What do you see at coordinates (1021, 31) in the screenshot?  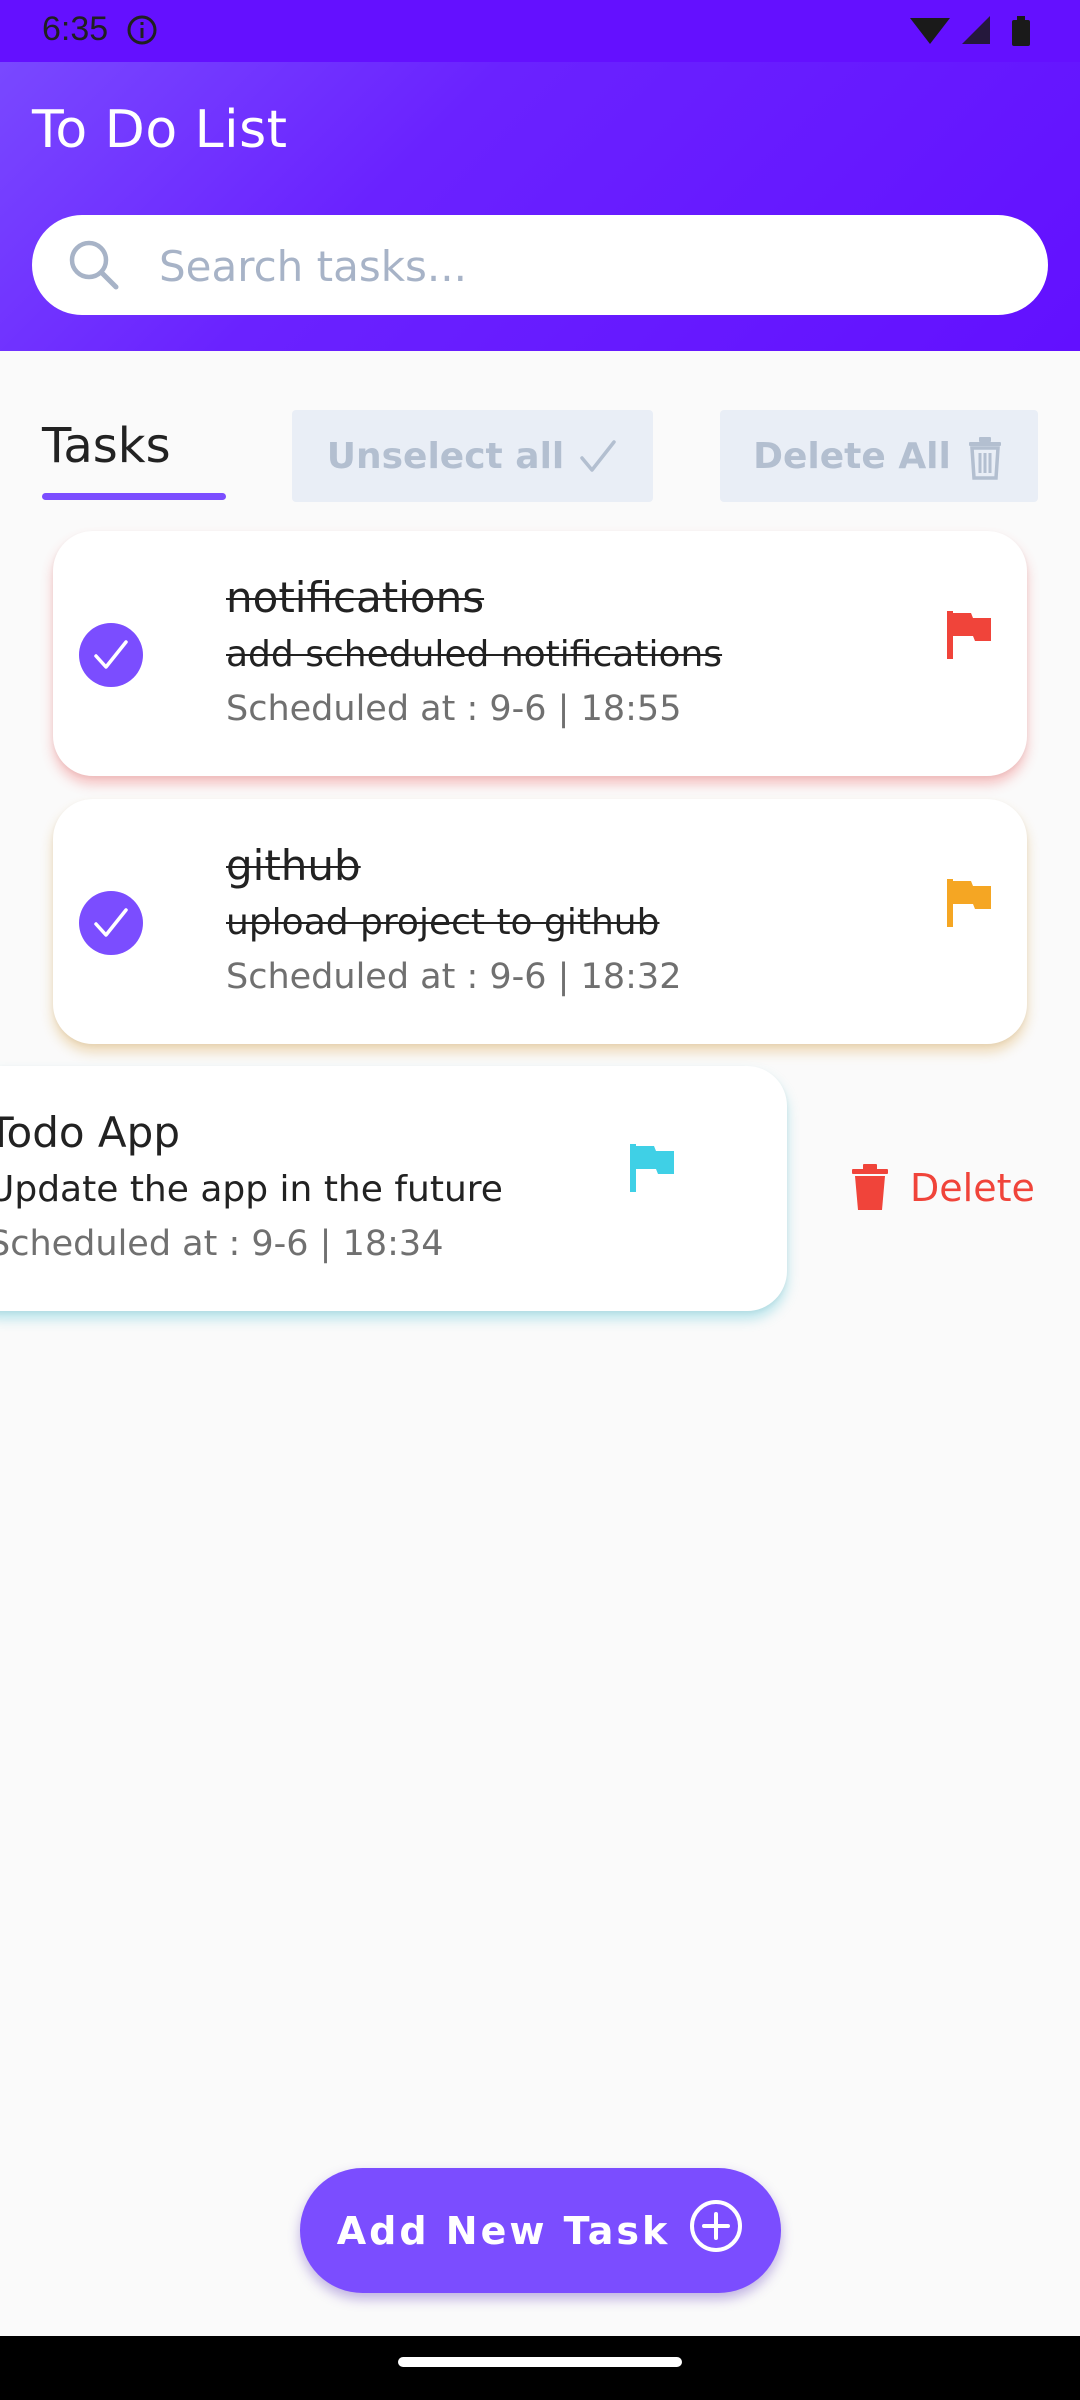 I see `battery-icon` at bounding box center [1021, 31].